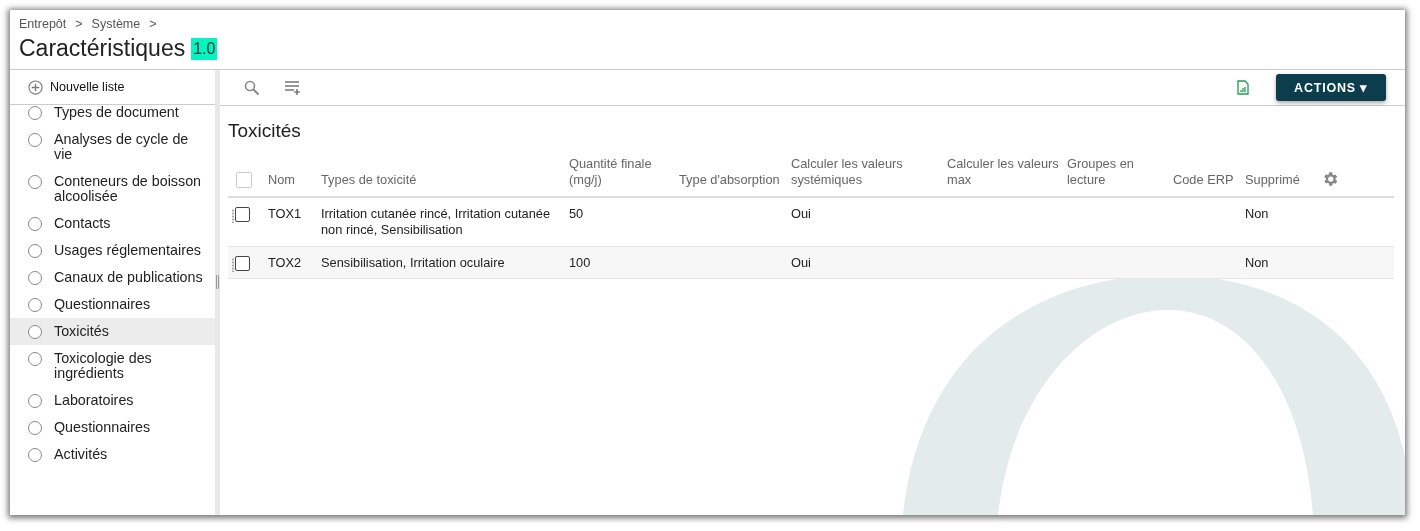 The width and height of the screenshot is (1420, 531). I want to click on column-header: Supprimé, so click(1283, 176).